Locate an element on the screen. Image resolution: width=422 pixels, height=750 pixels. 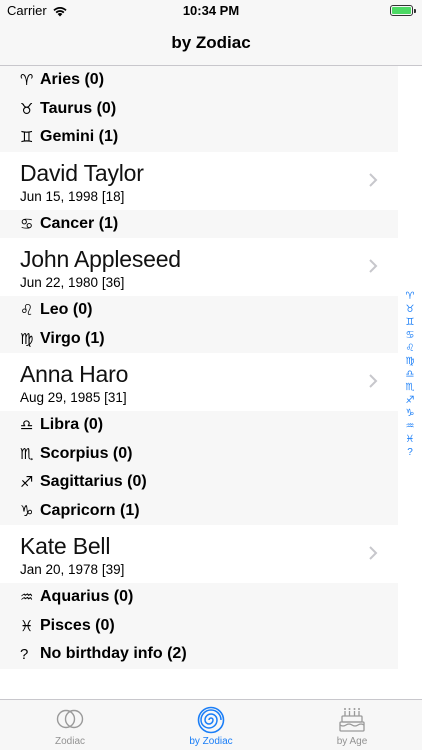
section-label: Pisces (0) is located at coordinates (77, 625).